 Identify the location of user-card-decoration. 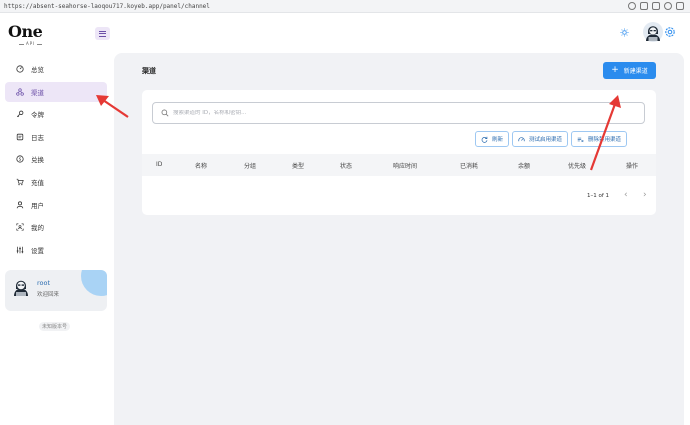
(94, 283).